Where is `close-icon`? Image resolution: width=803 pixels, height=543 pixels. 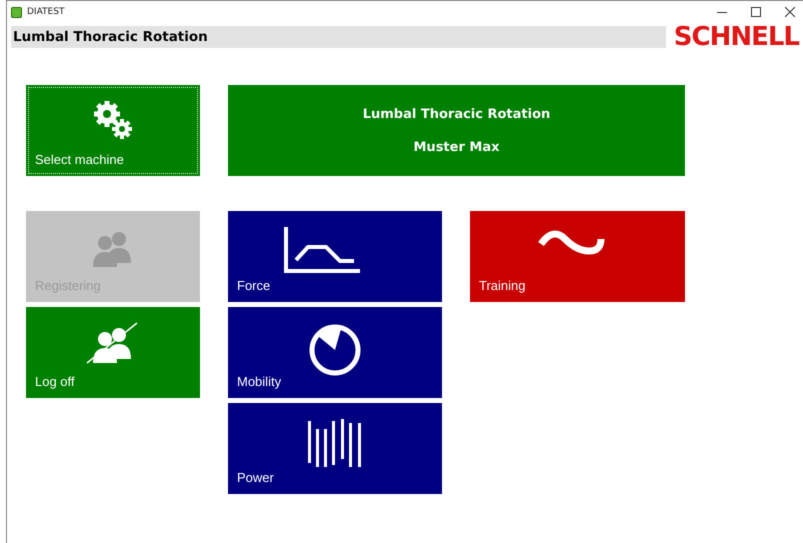 close-icon is located at coordinates (790, 12).